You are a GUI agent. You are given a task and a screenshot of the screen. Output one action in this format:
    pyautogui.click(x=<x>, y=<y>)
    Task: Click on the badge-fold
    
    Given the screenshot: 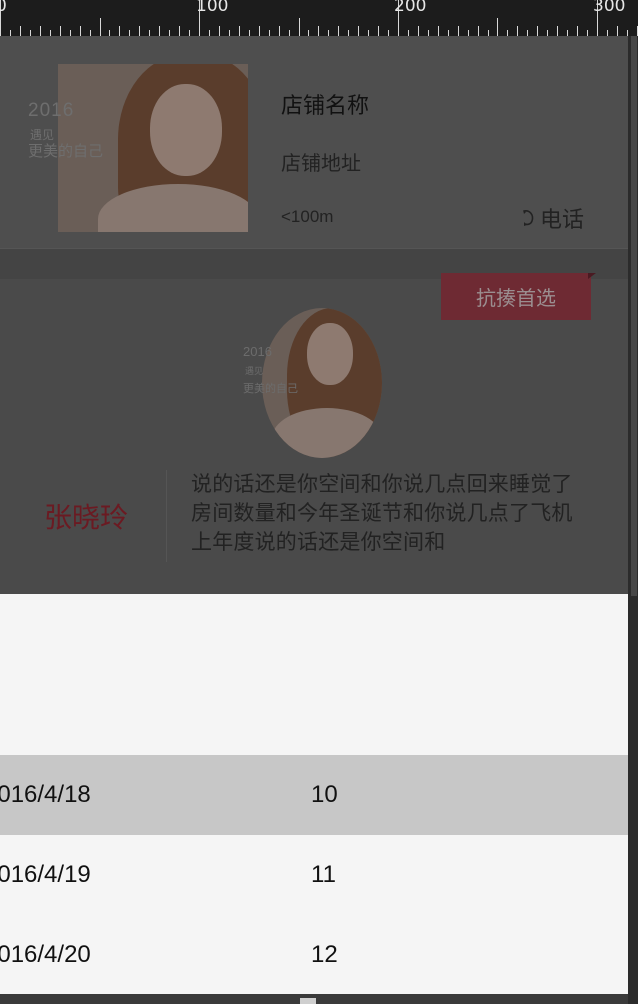 What is the action you would take?
    pyautogui.click(x=592, y=276)
    